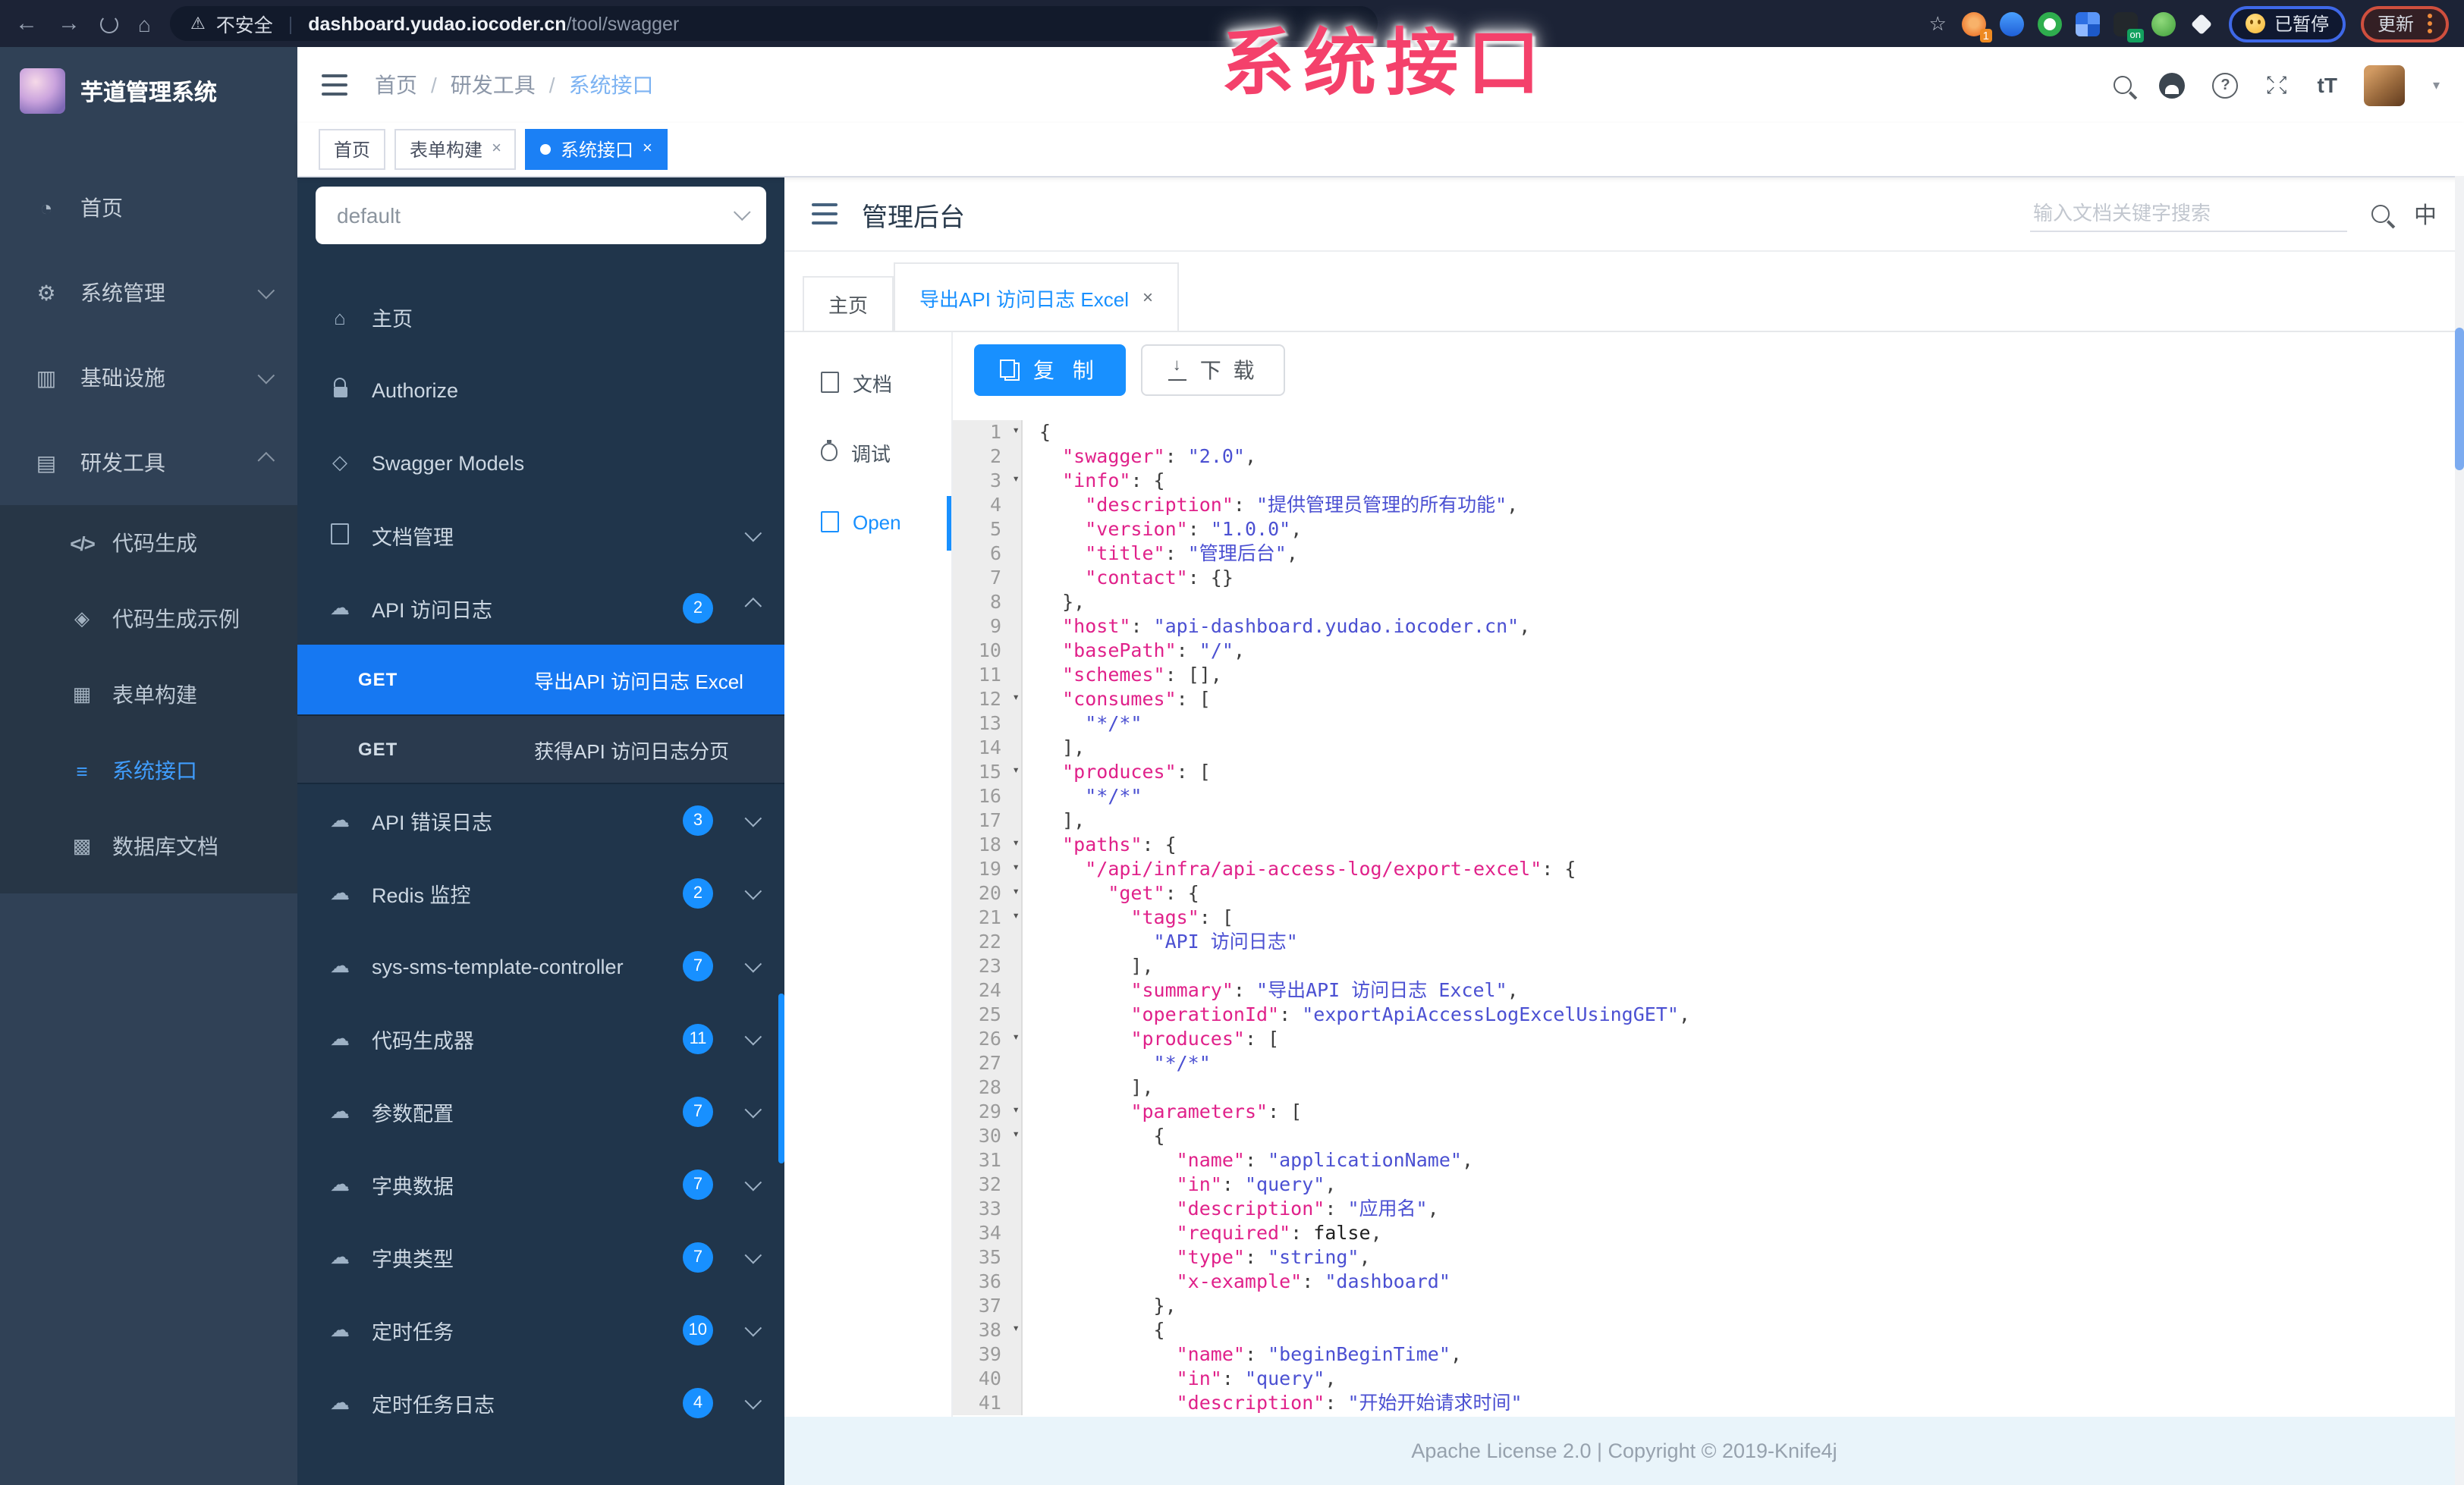 The image size is (2464, 1485). I want to click on sidebar-item-系统管理: ⚙ 系统管理, so click(148, 292).